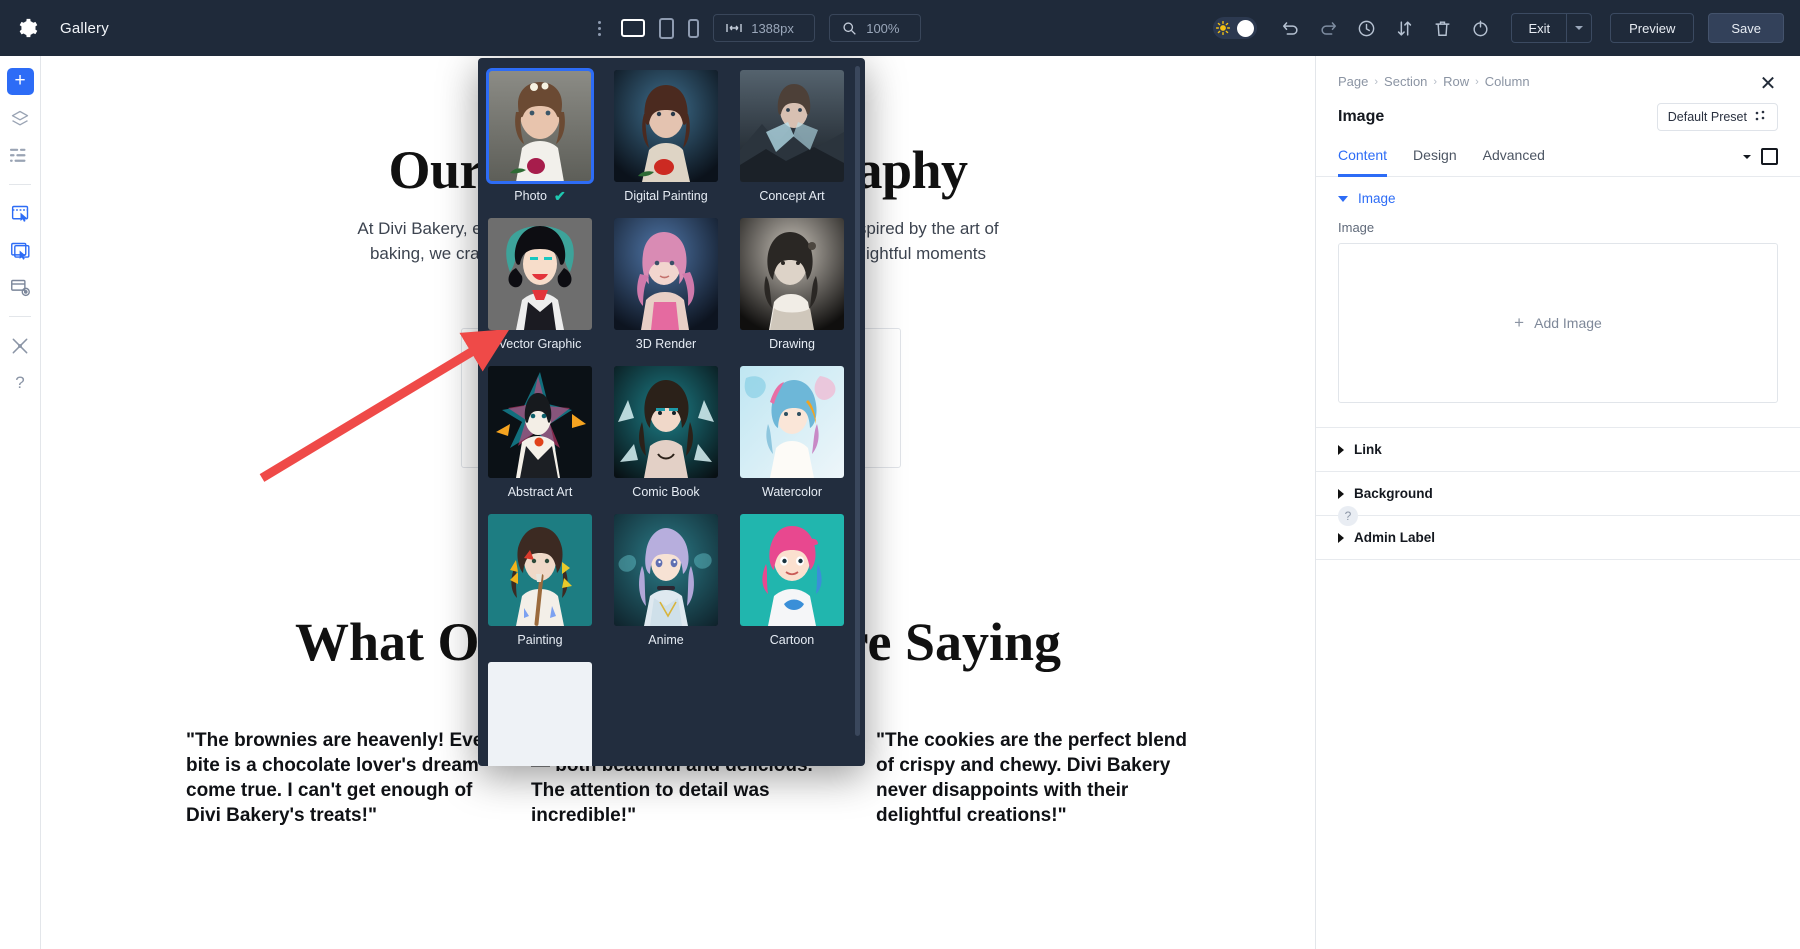  Describe the element at coordinates (734, 28) in the screenshot. I see `width-arrows-icon` at that location.